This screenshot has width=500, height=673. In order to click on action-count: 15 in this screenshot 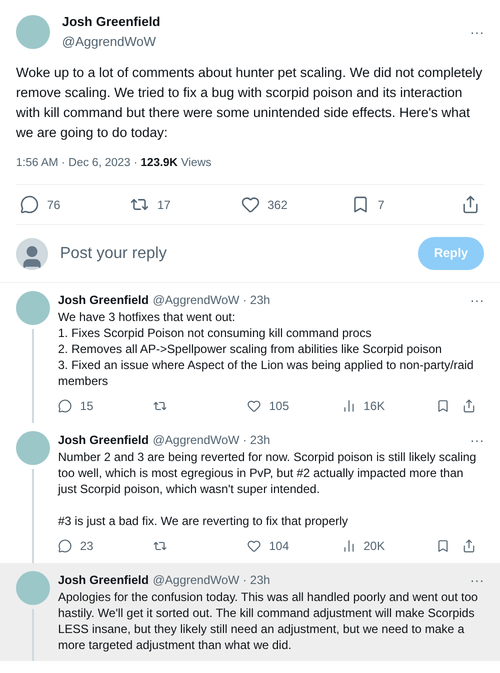, I will do `click(87, 406)`.